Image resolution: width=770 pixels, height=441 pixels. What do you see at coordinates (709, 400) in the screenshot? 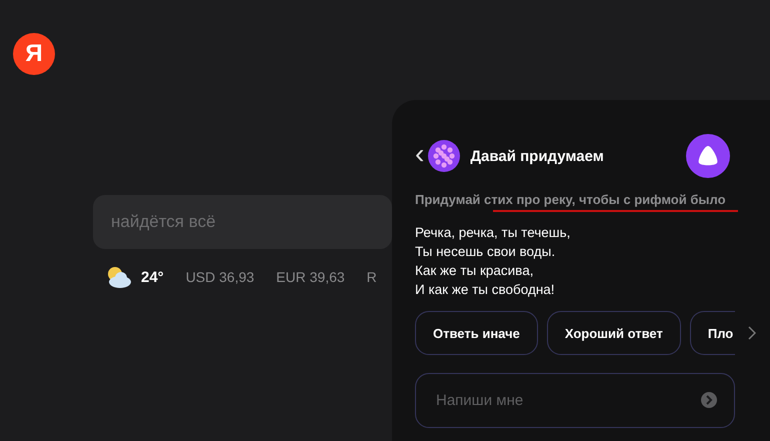
I see `send-icon` at bounding box center [709, 400].